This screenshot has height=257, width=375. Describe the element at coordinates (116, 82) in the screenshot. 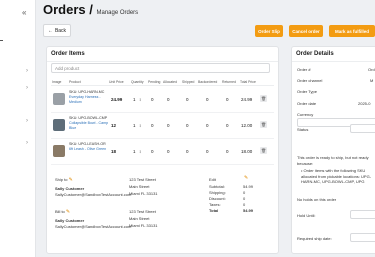

I see `col-unit-price: Unit Price` at that location.